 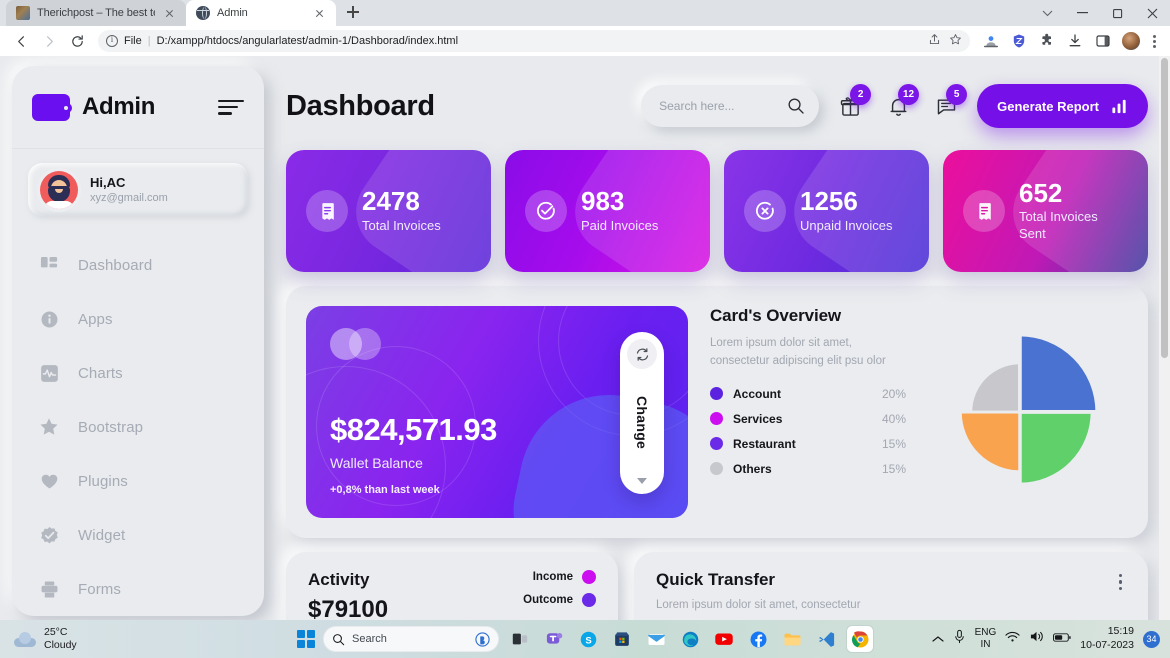 I want to click on stat-card-total-invoices: 2478 Total Invoices, so click(x=388, y=211).